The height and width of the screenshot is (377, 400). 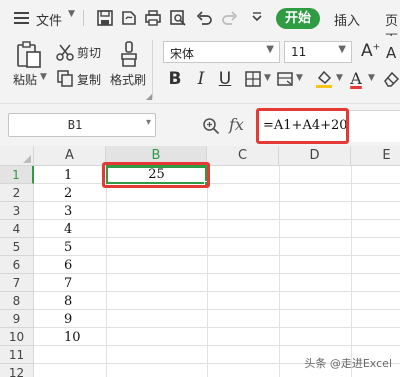 I want to click on font-size-select: 11 ▼, so click(x=318, y=52).